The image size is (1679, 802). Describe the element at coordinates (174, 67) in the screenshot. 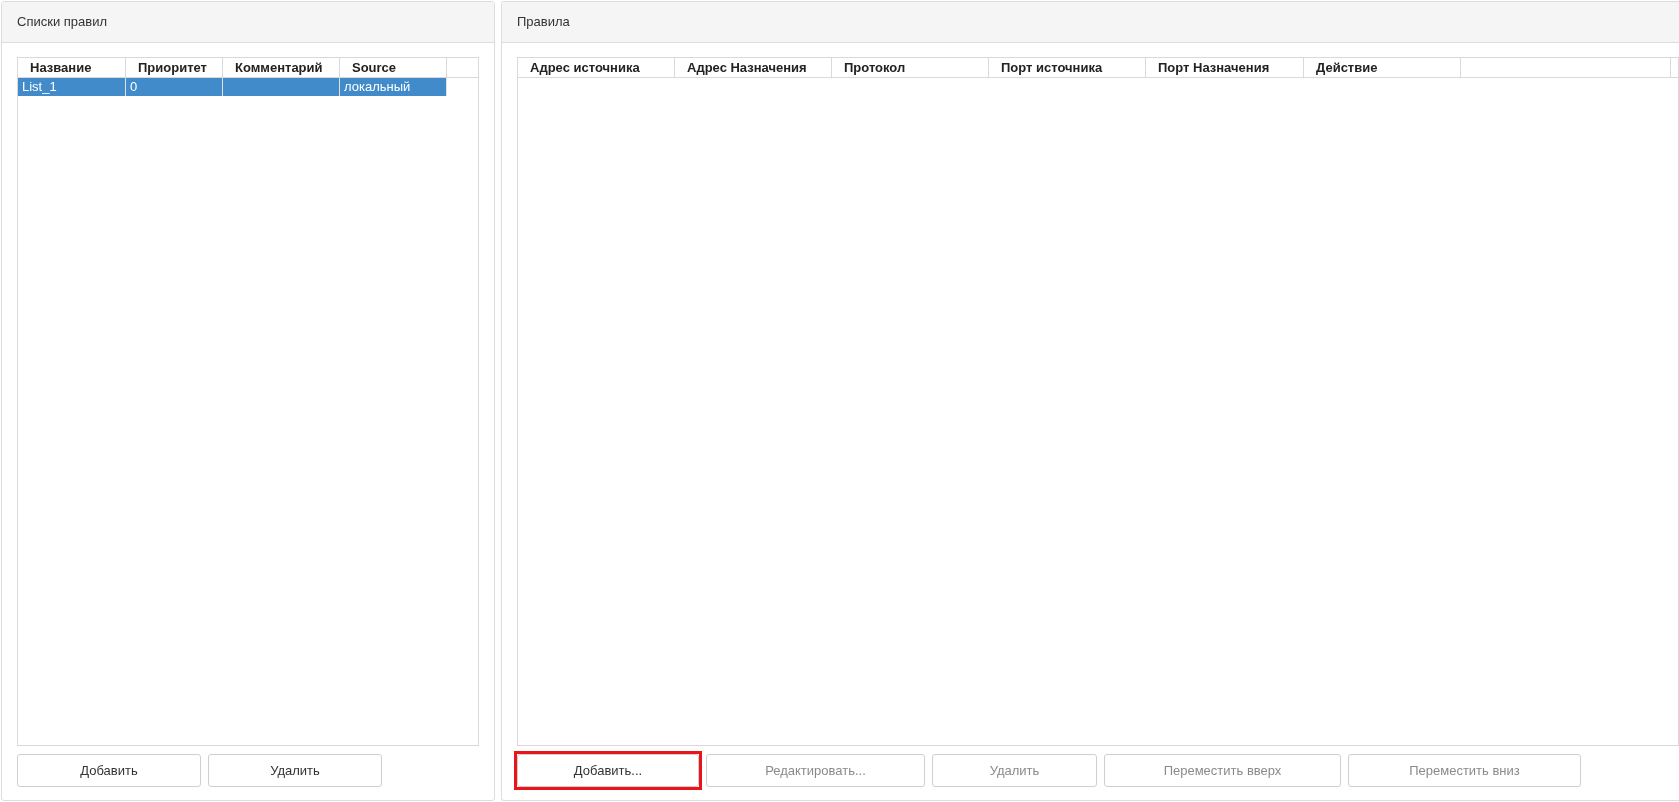

I see `column-header: Приоритет` at that location.